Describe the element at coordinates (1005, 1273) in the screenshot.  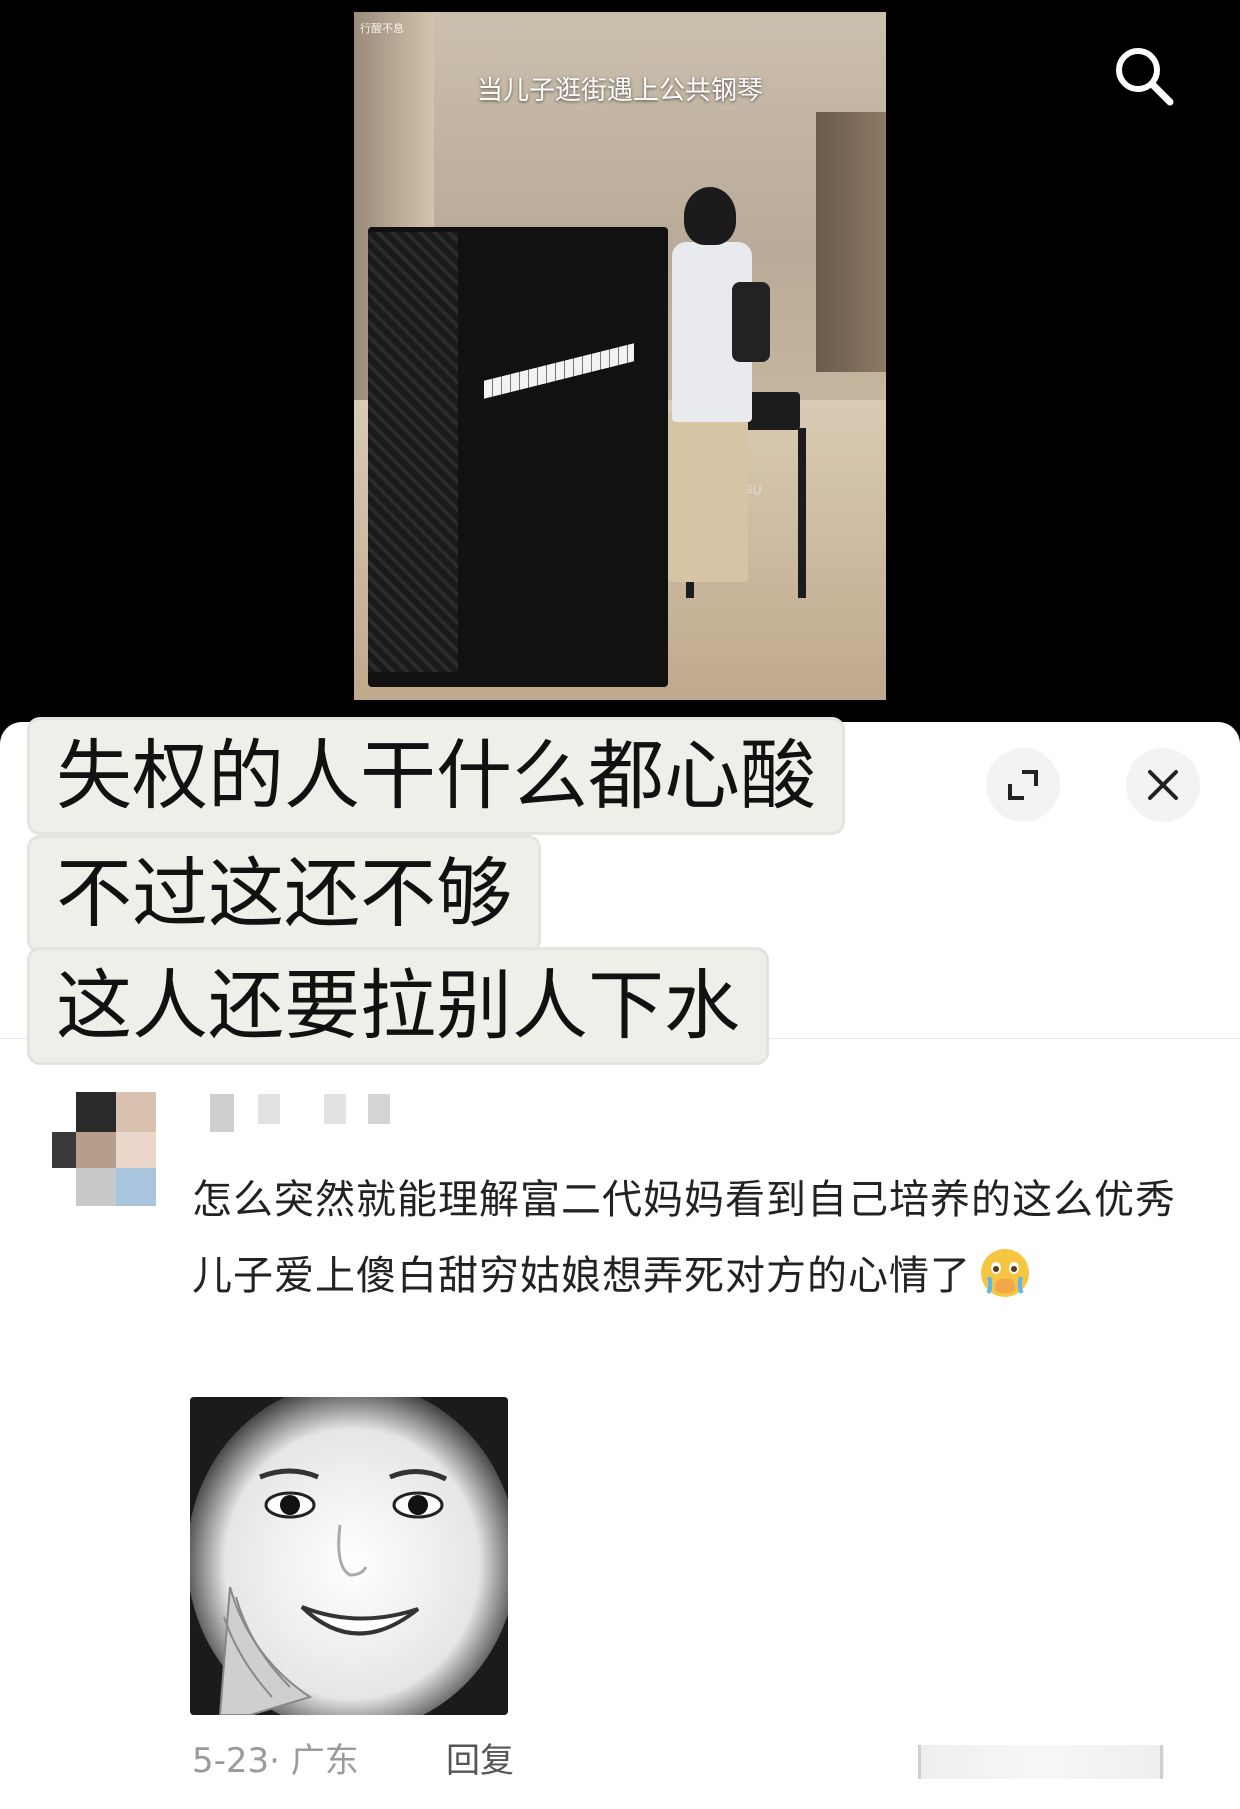
I see `crying-face-emoji-icon` at that location.